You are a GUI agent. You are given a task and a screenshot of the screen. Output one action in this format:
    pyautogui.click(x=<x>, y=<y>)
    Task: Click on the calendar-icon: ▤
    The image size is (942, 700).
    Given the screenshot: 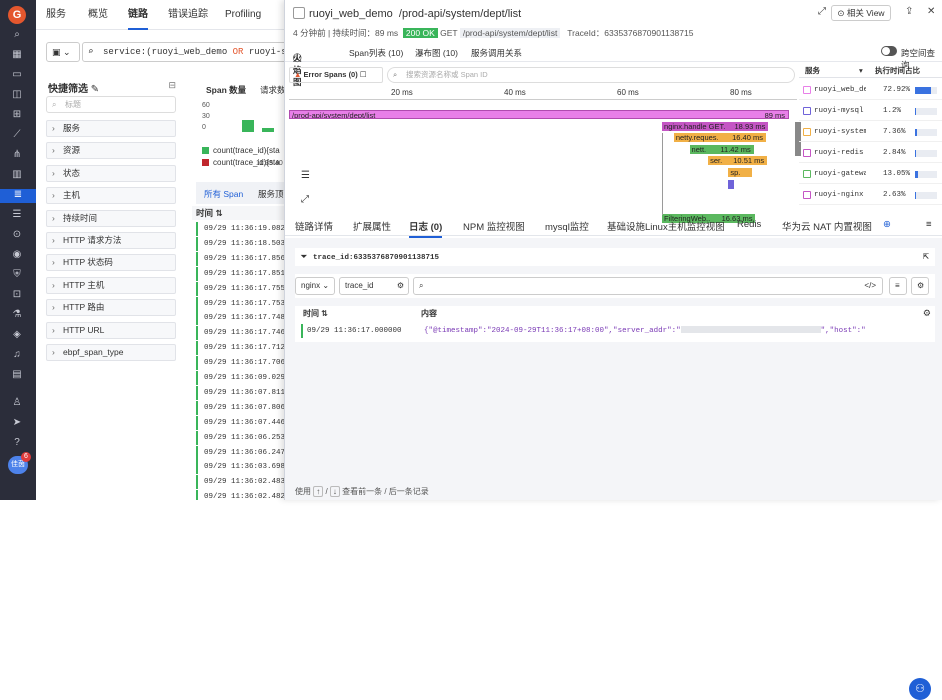 What is the action you would take?
    pyautogui.click(x=17, y=375)
    